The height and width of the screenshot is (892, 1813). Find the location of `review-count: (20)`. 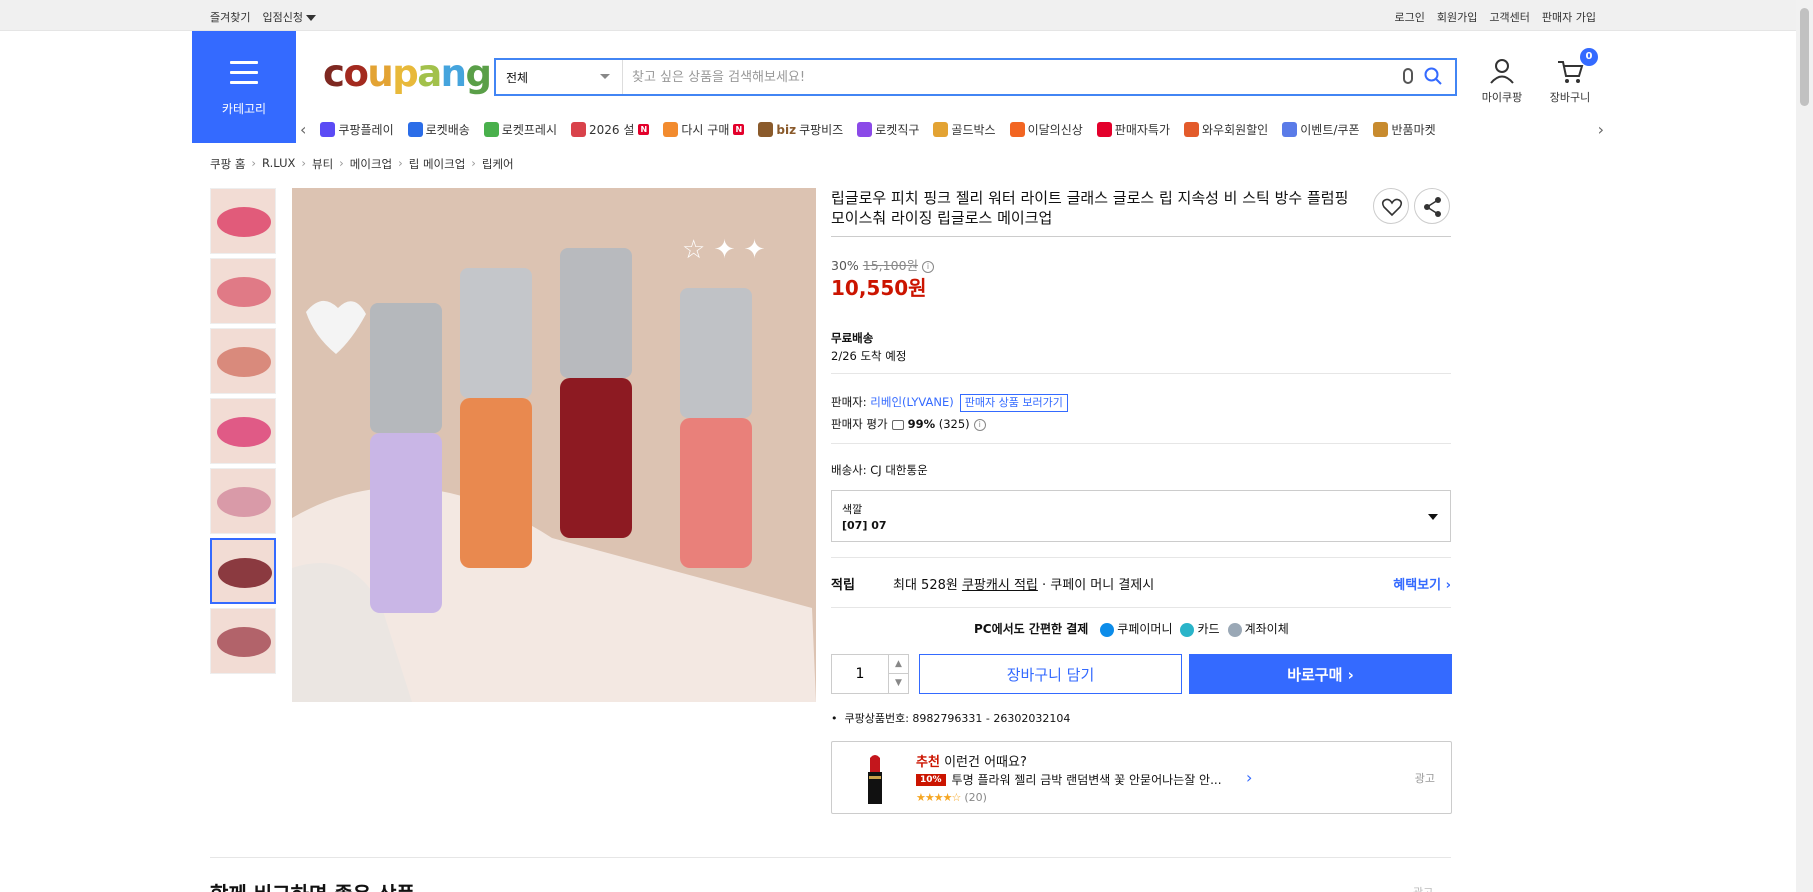

review-count: (20) is located at coordinates (975, 797).